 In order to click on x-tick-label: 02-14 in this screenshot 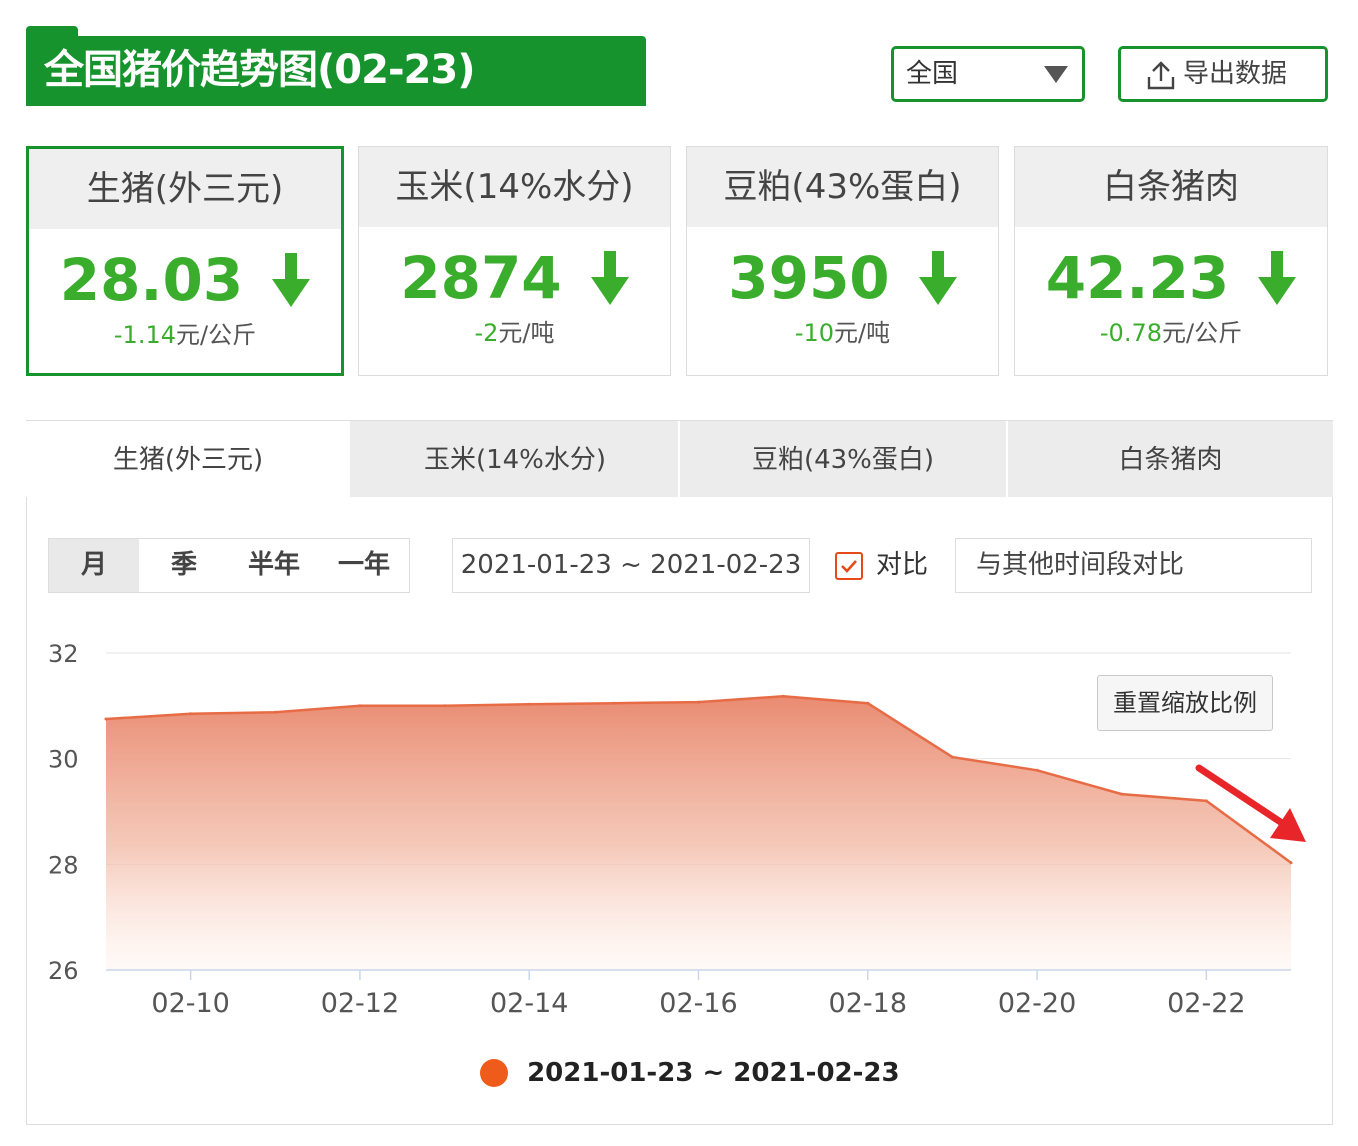, I will do `click(529, 1003)`.